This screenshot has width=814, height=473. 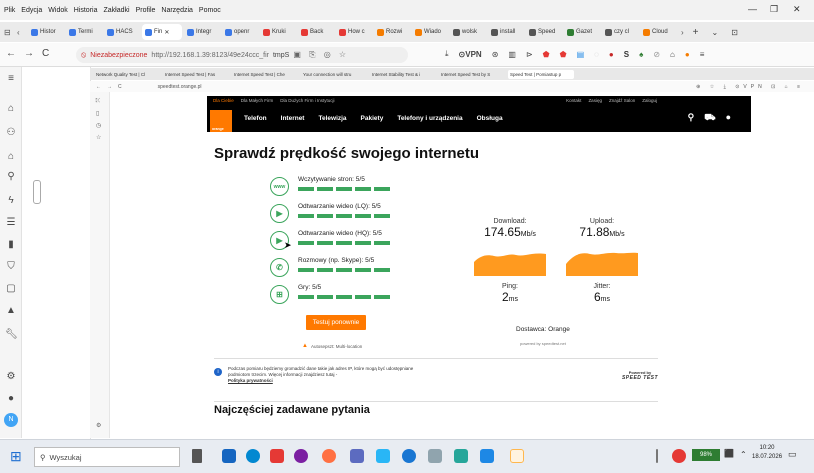 I want to click on calendar-icon: ▢, so click(x=11, y=288).